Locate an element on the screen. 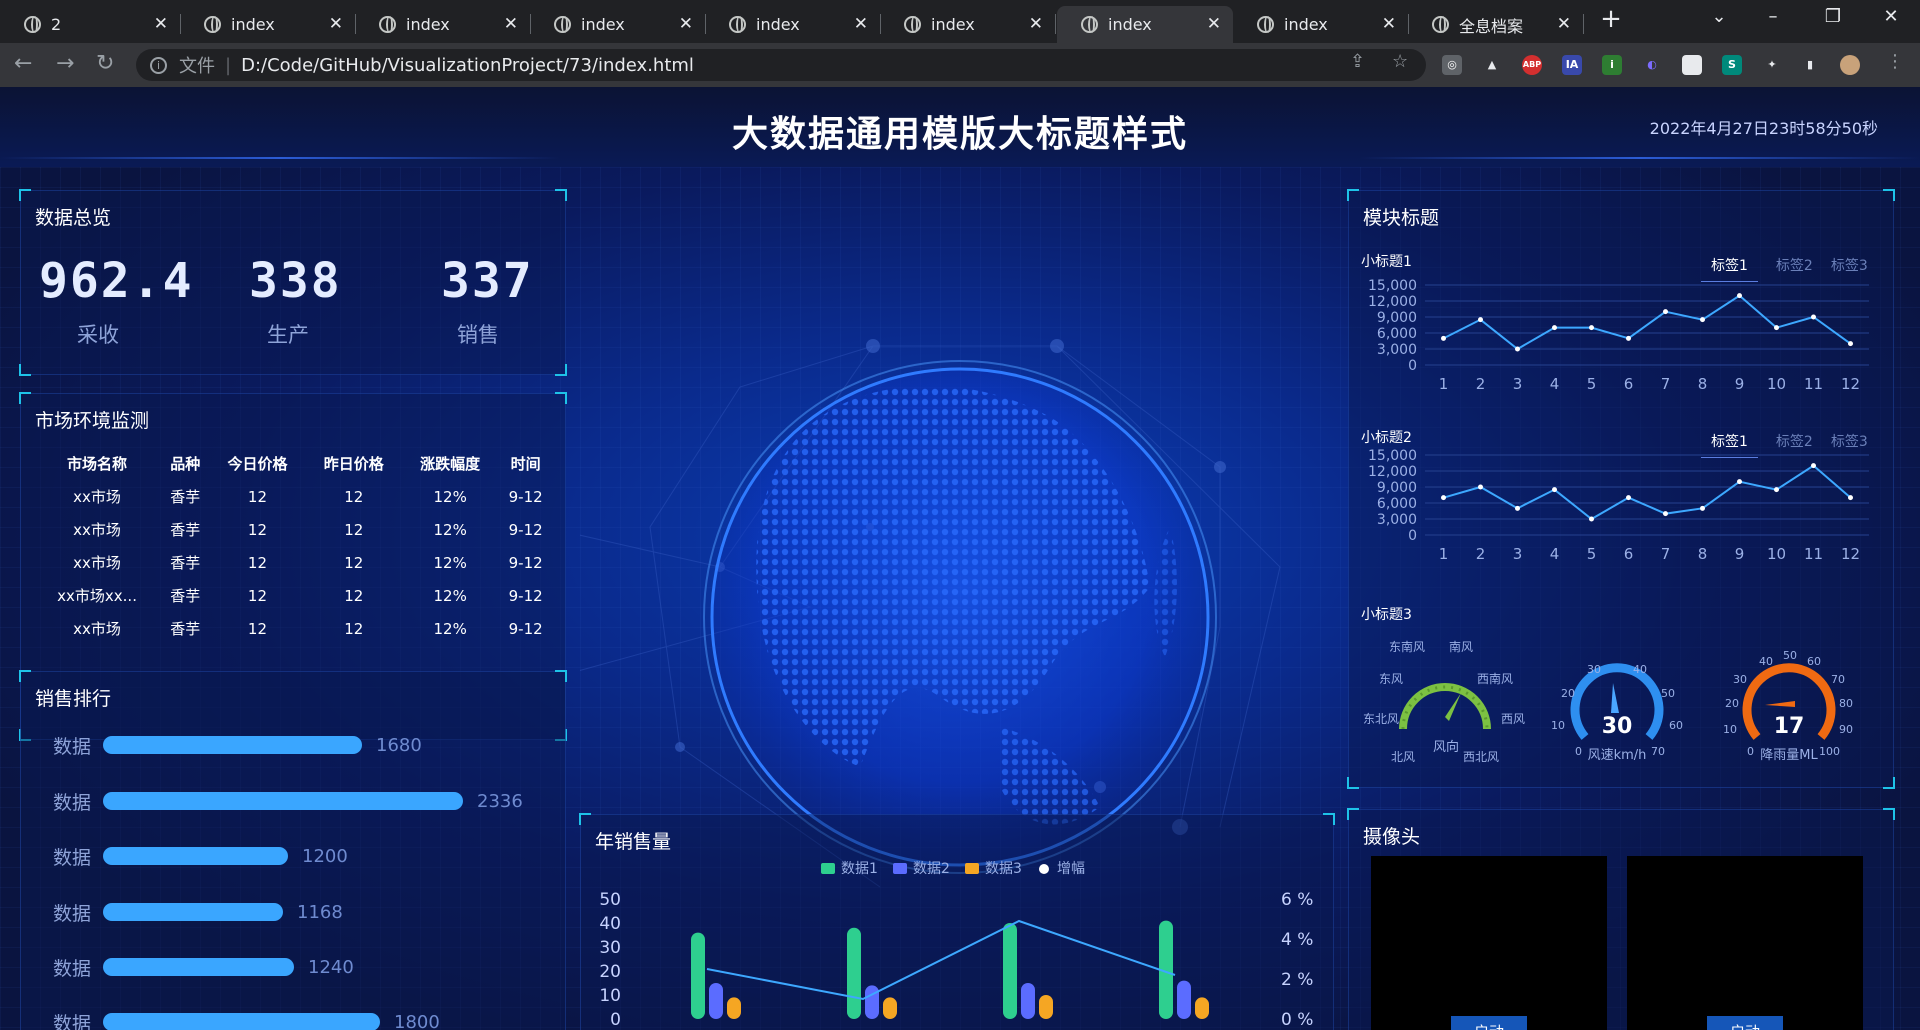  minimize-icon: – is located at coordinates (1773, 16).